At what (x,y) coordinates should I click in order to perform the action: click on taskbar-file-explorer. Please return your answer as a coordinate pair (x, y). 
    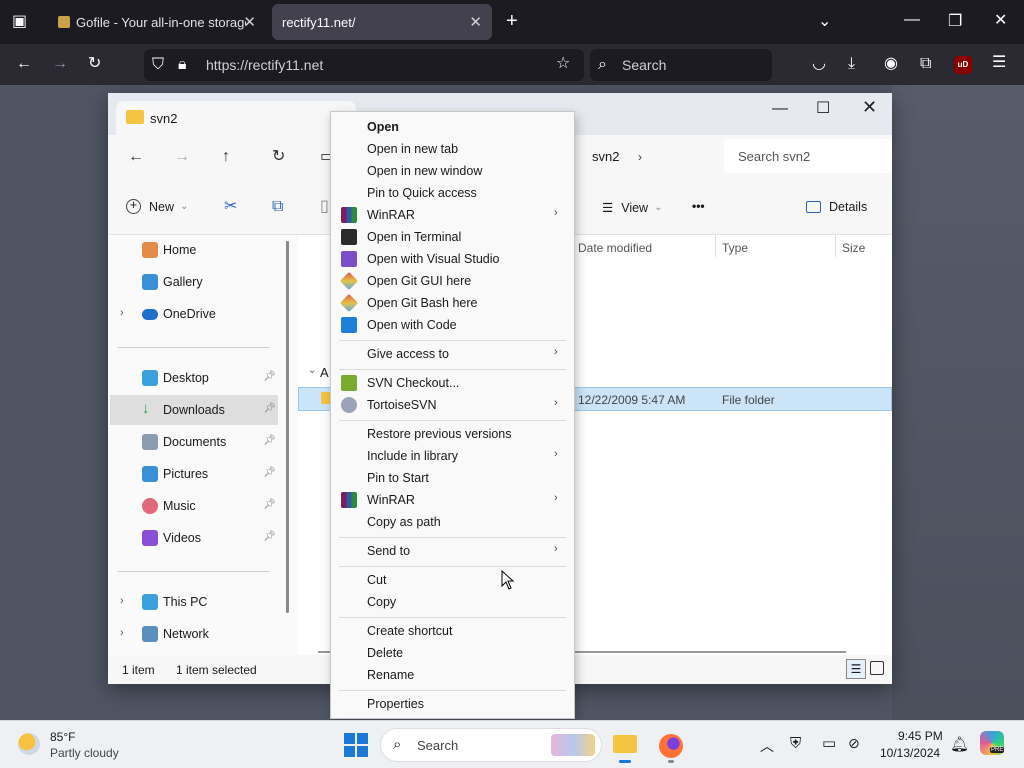
    Looking at the image, I should click on (625, 745).